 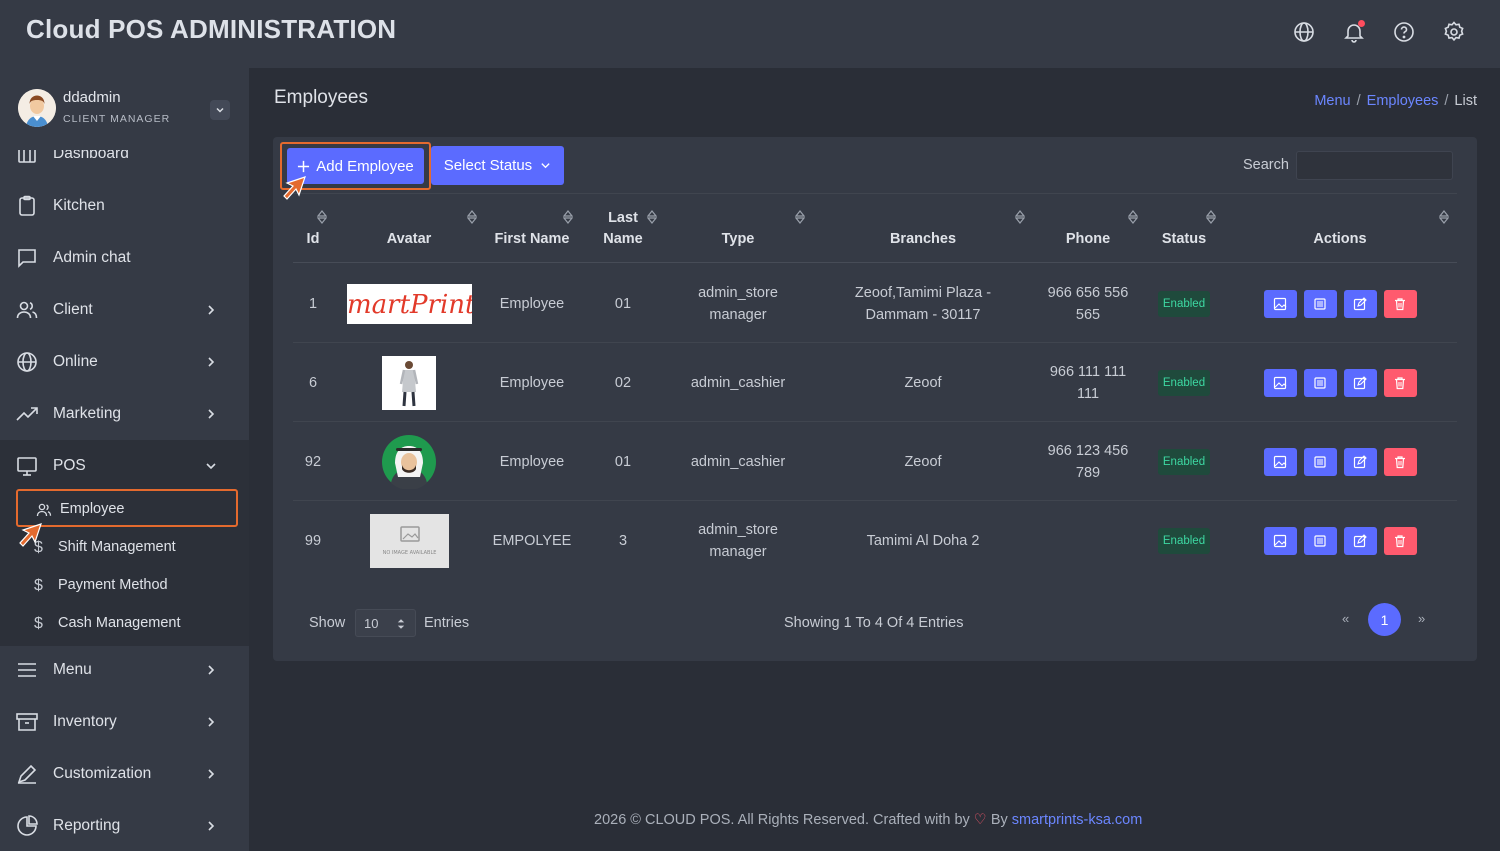 What do you see at coordinates (623, 461) in the screenshot?
I see `cell-last-name: 01` at bounding box center [623, 461].